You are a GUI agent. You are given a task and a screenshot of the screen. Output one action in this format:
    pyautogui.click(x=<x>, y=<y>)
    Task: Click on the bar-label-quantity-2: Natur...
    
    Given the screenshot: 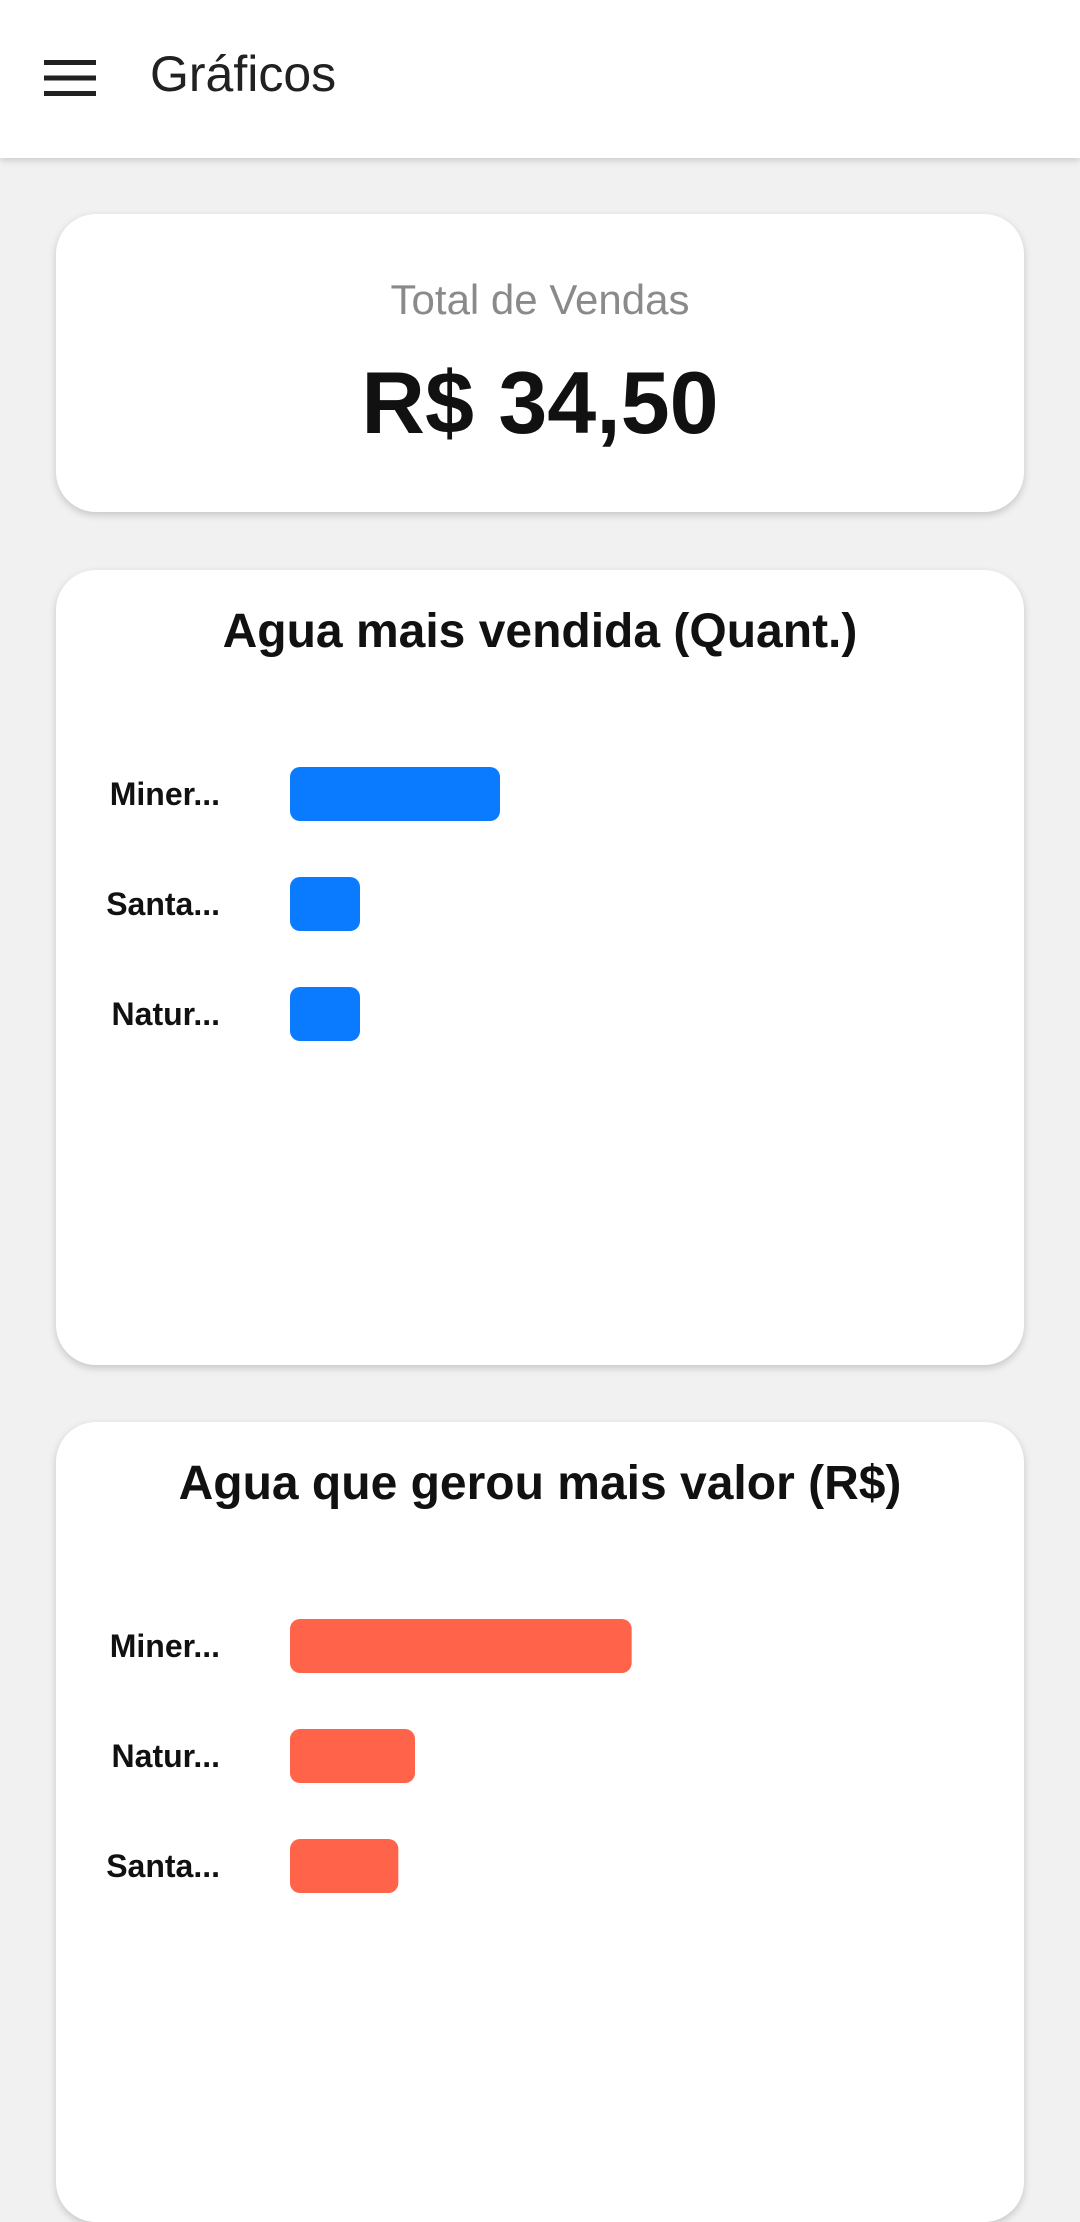 What is the action you would take?
    pyautogui.click(x=166, y=1014)
    